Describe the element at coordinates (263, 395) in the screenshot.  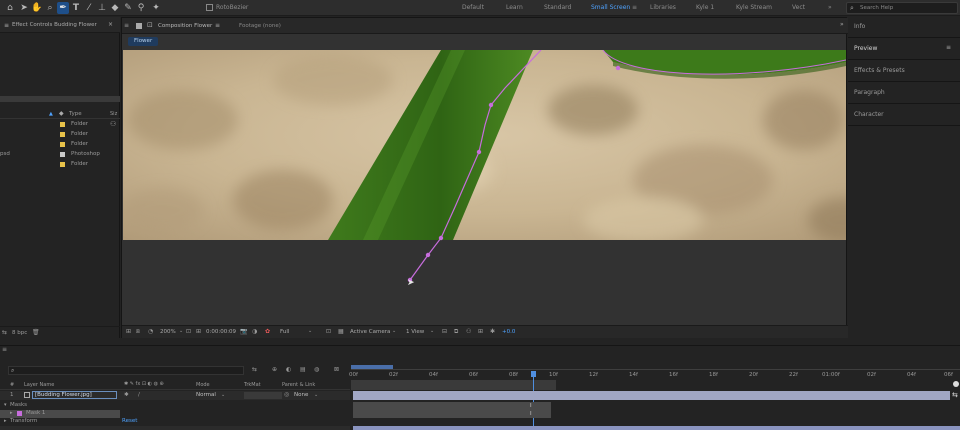
I see `trkmat-dropdown` at that location.